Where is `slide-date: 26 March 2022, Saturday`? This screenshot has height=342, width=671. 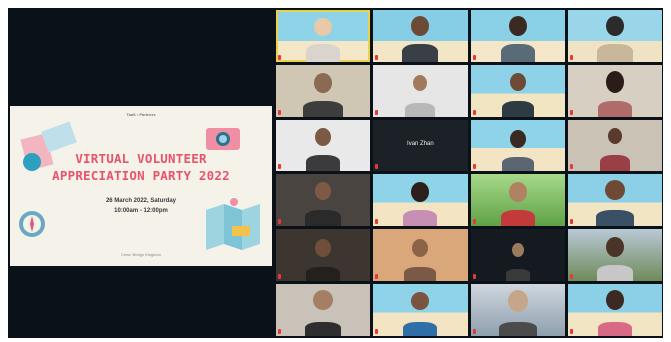 slide-date: 26 March 2022, Saturday is located at coordinates (141, 201).